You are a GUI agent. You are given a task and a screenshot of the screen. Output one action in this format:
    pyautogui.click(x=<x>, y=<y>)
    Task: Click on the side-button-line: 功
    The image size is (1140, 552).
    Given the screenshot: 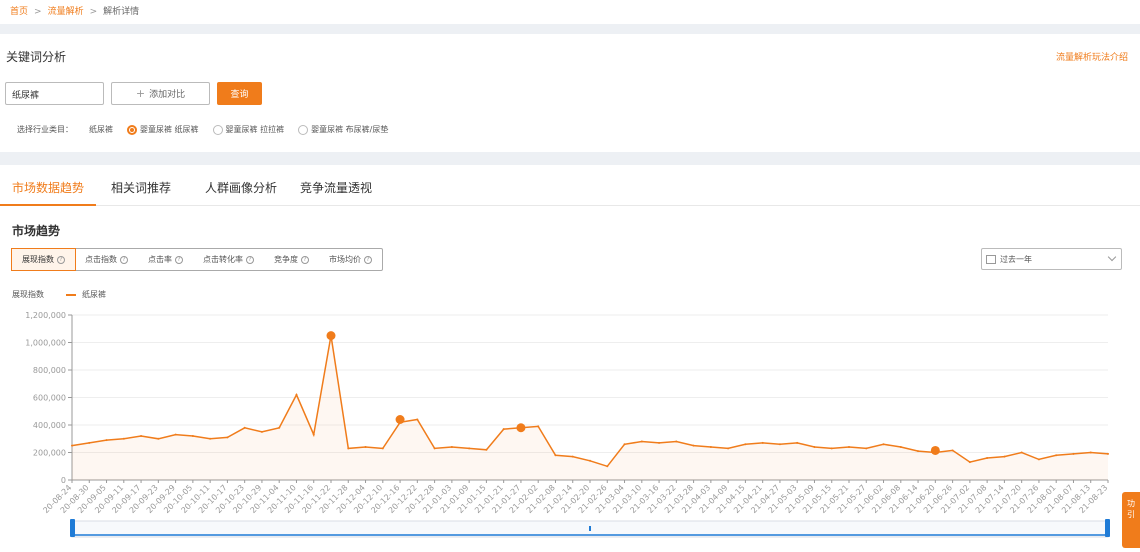 What is the action you would take?
    pyautogui.click(x=1131, y=503)
    